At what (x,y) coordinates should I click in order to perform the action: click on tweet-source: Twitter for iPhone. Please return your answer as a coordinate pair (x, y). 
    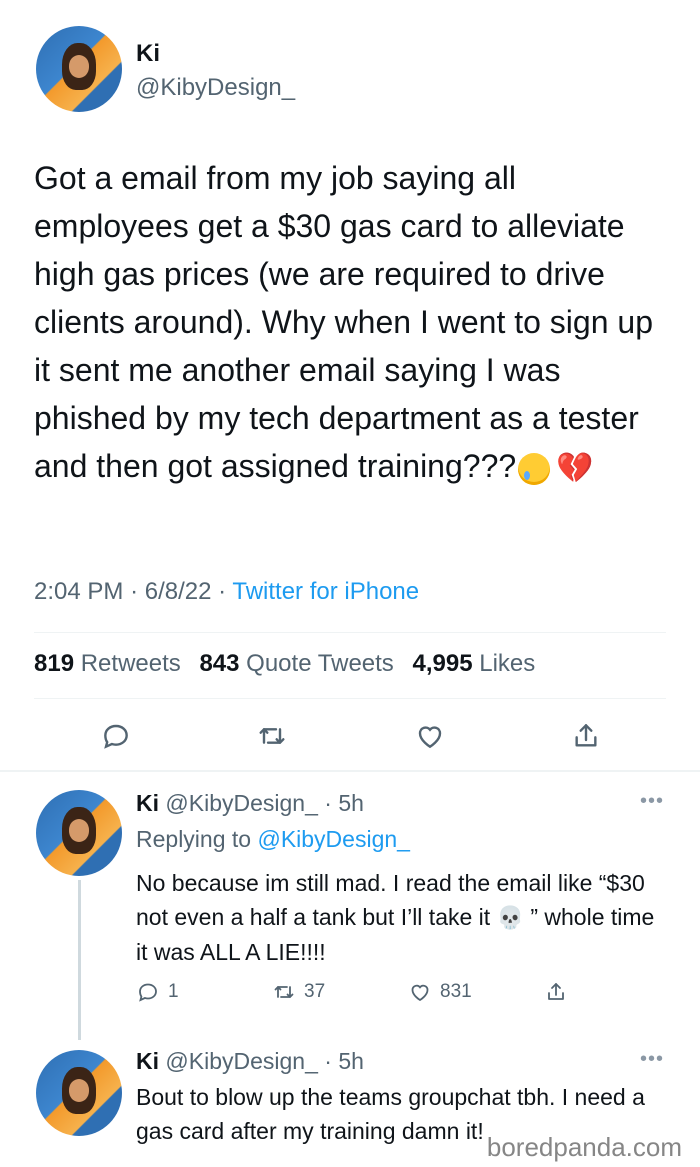
    Looking at the image, I should click on (325, 591).